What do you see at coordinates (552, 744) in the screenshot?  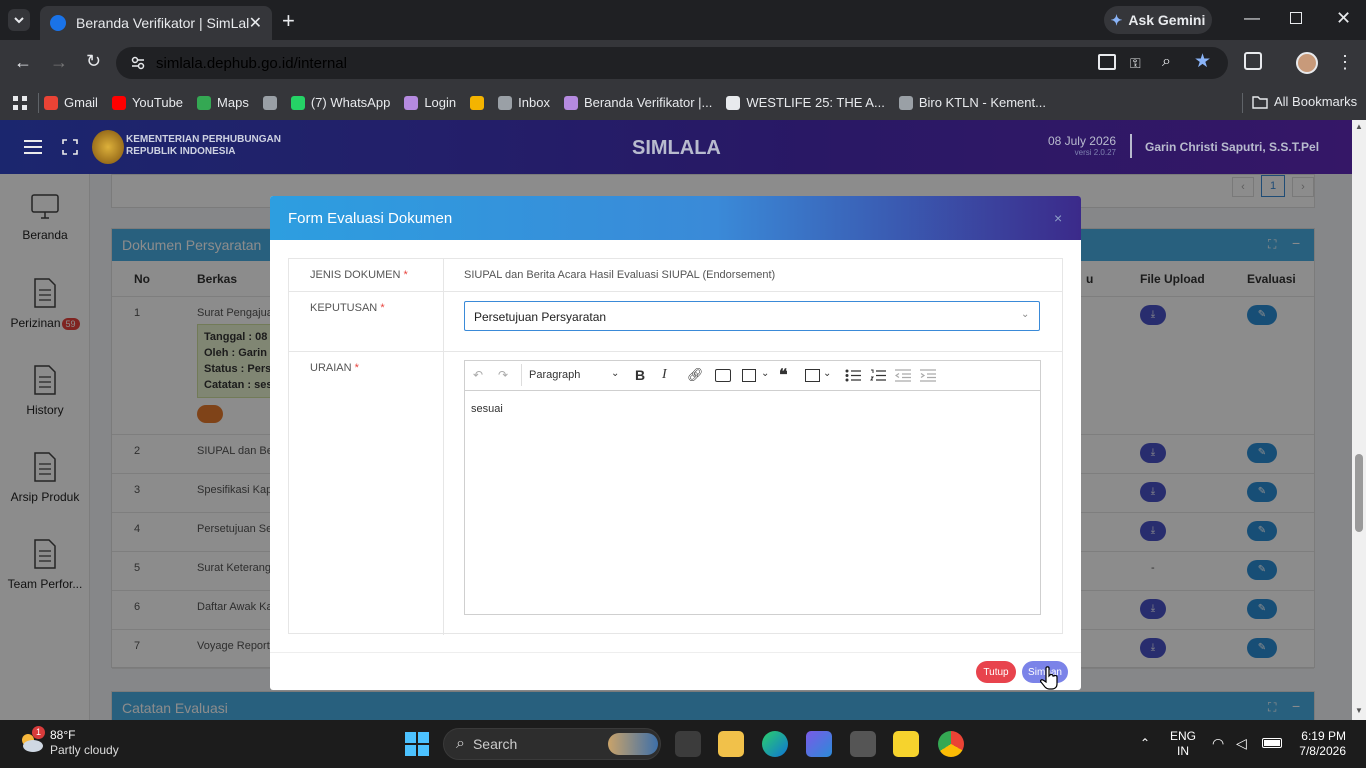 I see `taskbar-search: ⌕ Search` at bounding box center [552, 744].